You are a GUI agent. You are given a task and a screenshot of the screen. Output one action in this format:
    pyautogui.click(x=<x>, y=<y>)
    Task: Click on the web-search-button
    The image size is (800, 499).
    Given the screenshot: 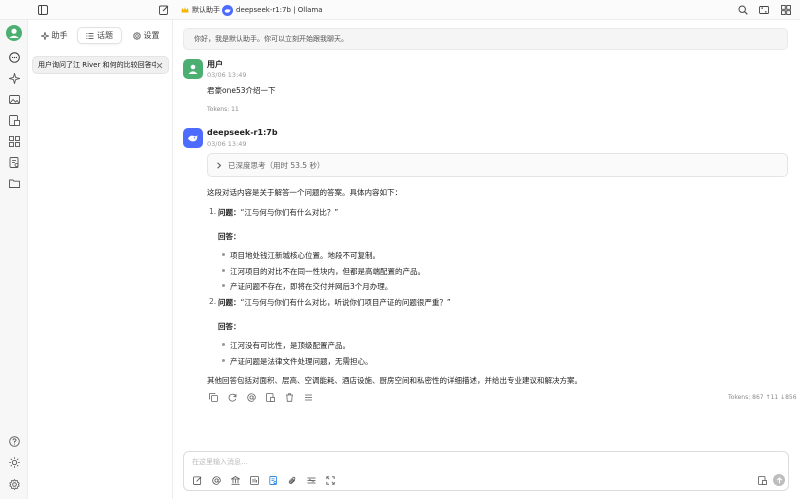 What is the action you would take?
    pyautogui.click(x=254, y=480)
    